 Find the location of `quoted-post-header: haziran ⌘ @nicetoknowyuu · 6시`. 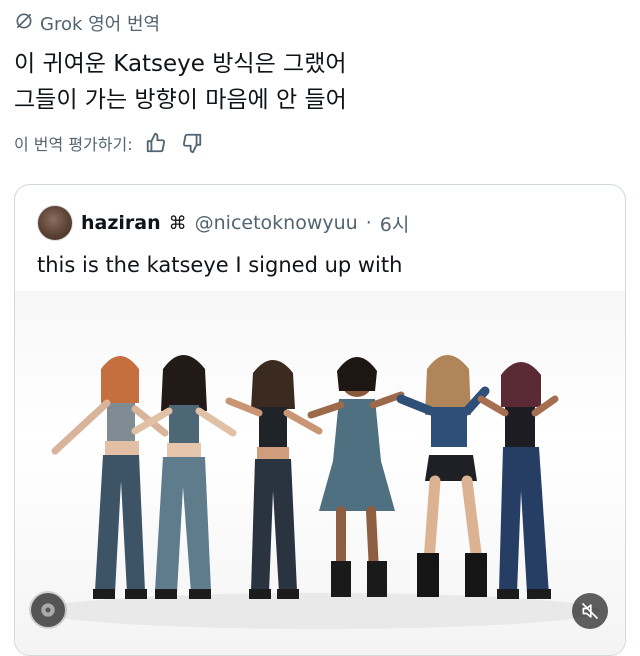

quoted-post-header: haziran ⌘ @nicetoknowyuu · 6시 is located at coordinates (223, 223).